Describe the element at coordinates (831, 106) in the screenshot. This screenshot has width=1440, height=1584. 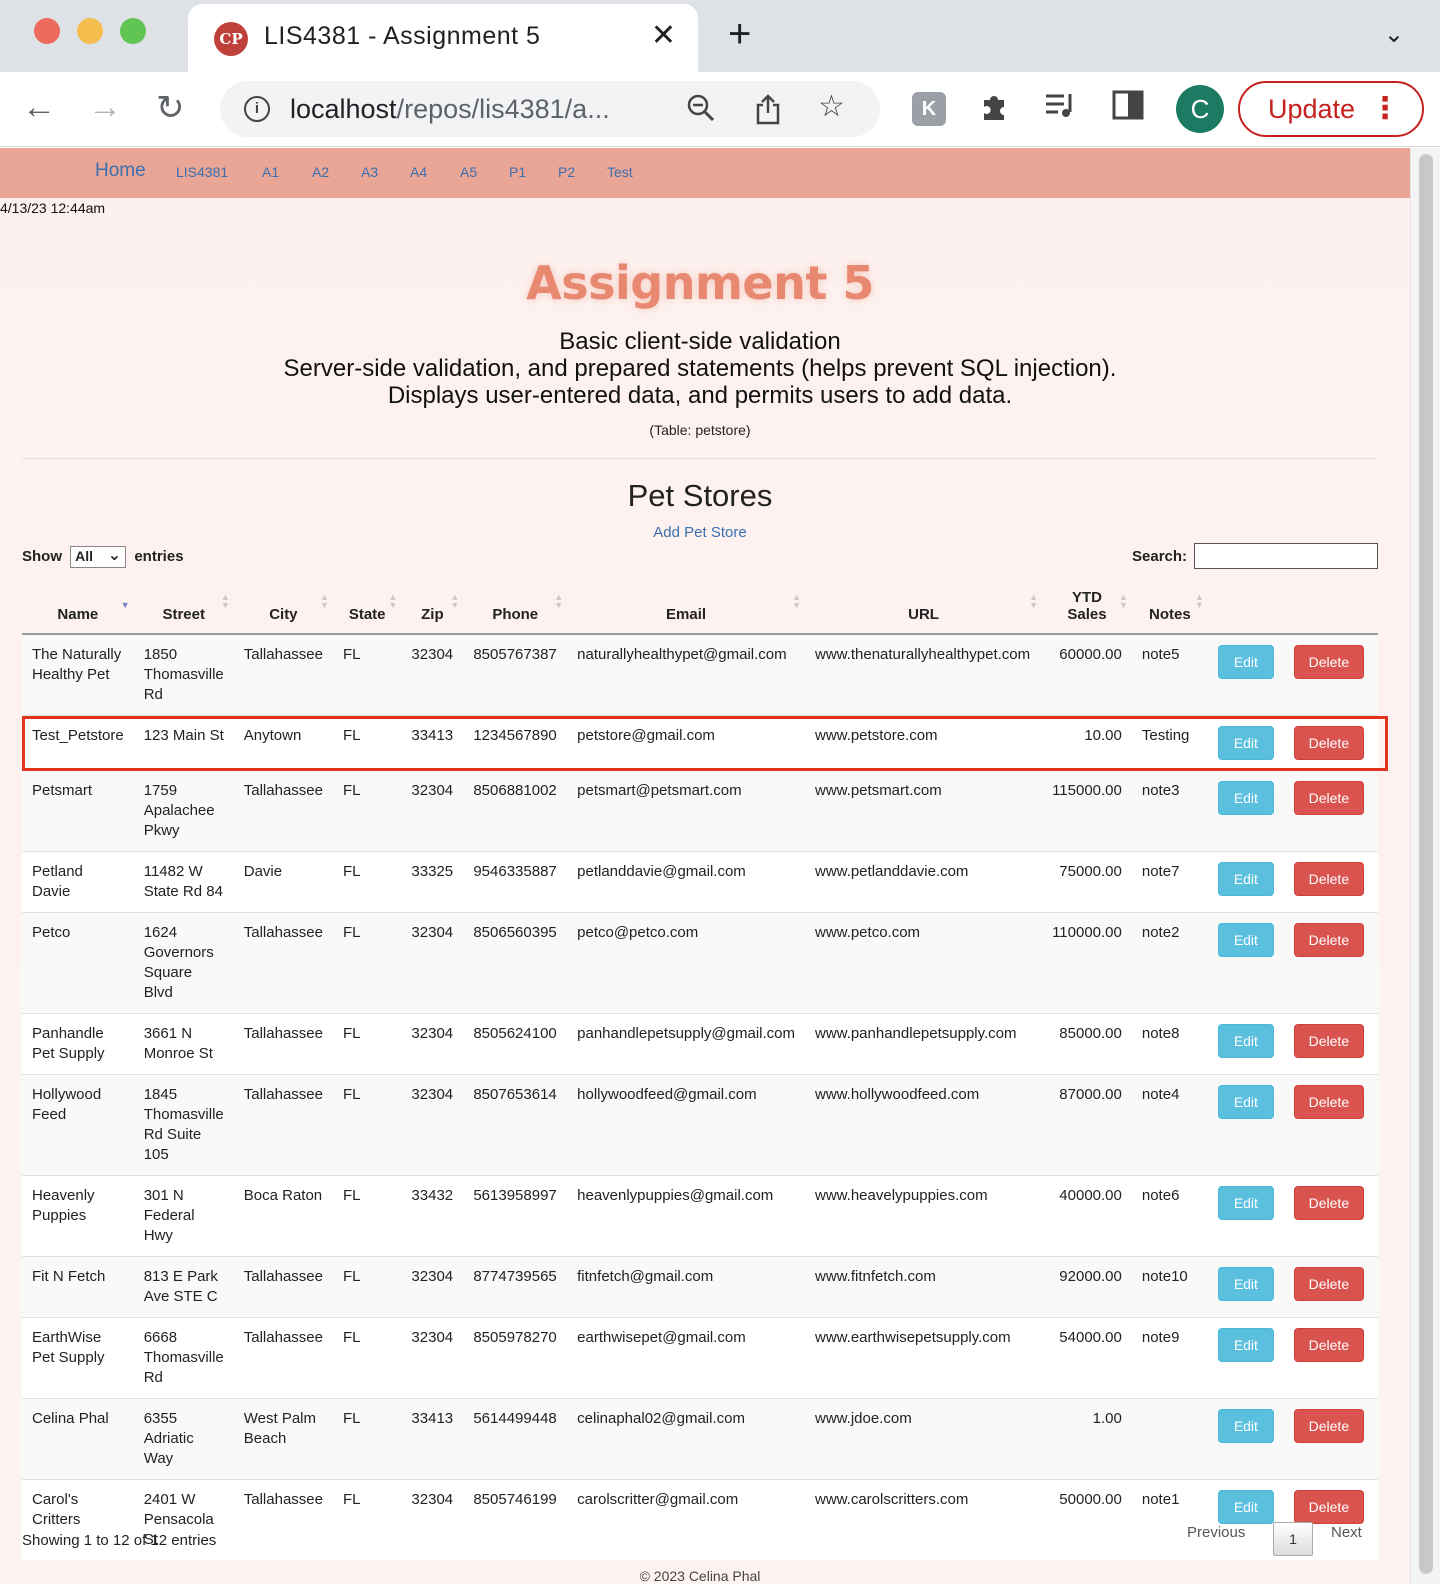
I see `star-icon: ☆` at that location.